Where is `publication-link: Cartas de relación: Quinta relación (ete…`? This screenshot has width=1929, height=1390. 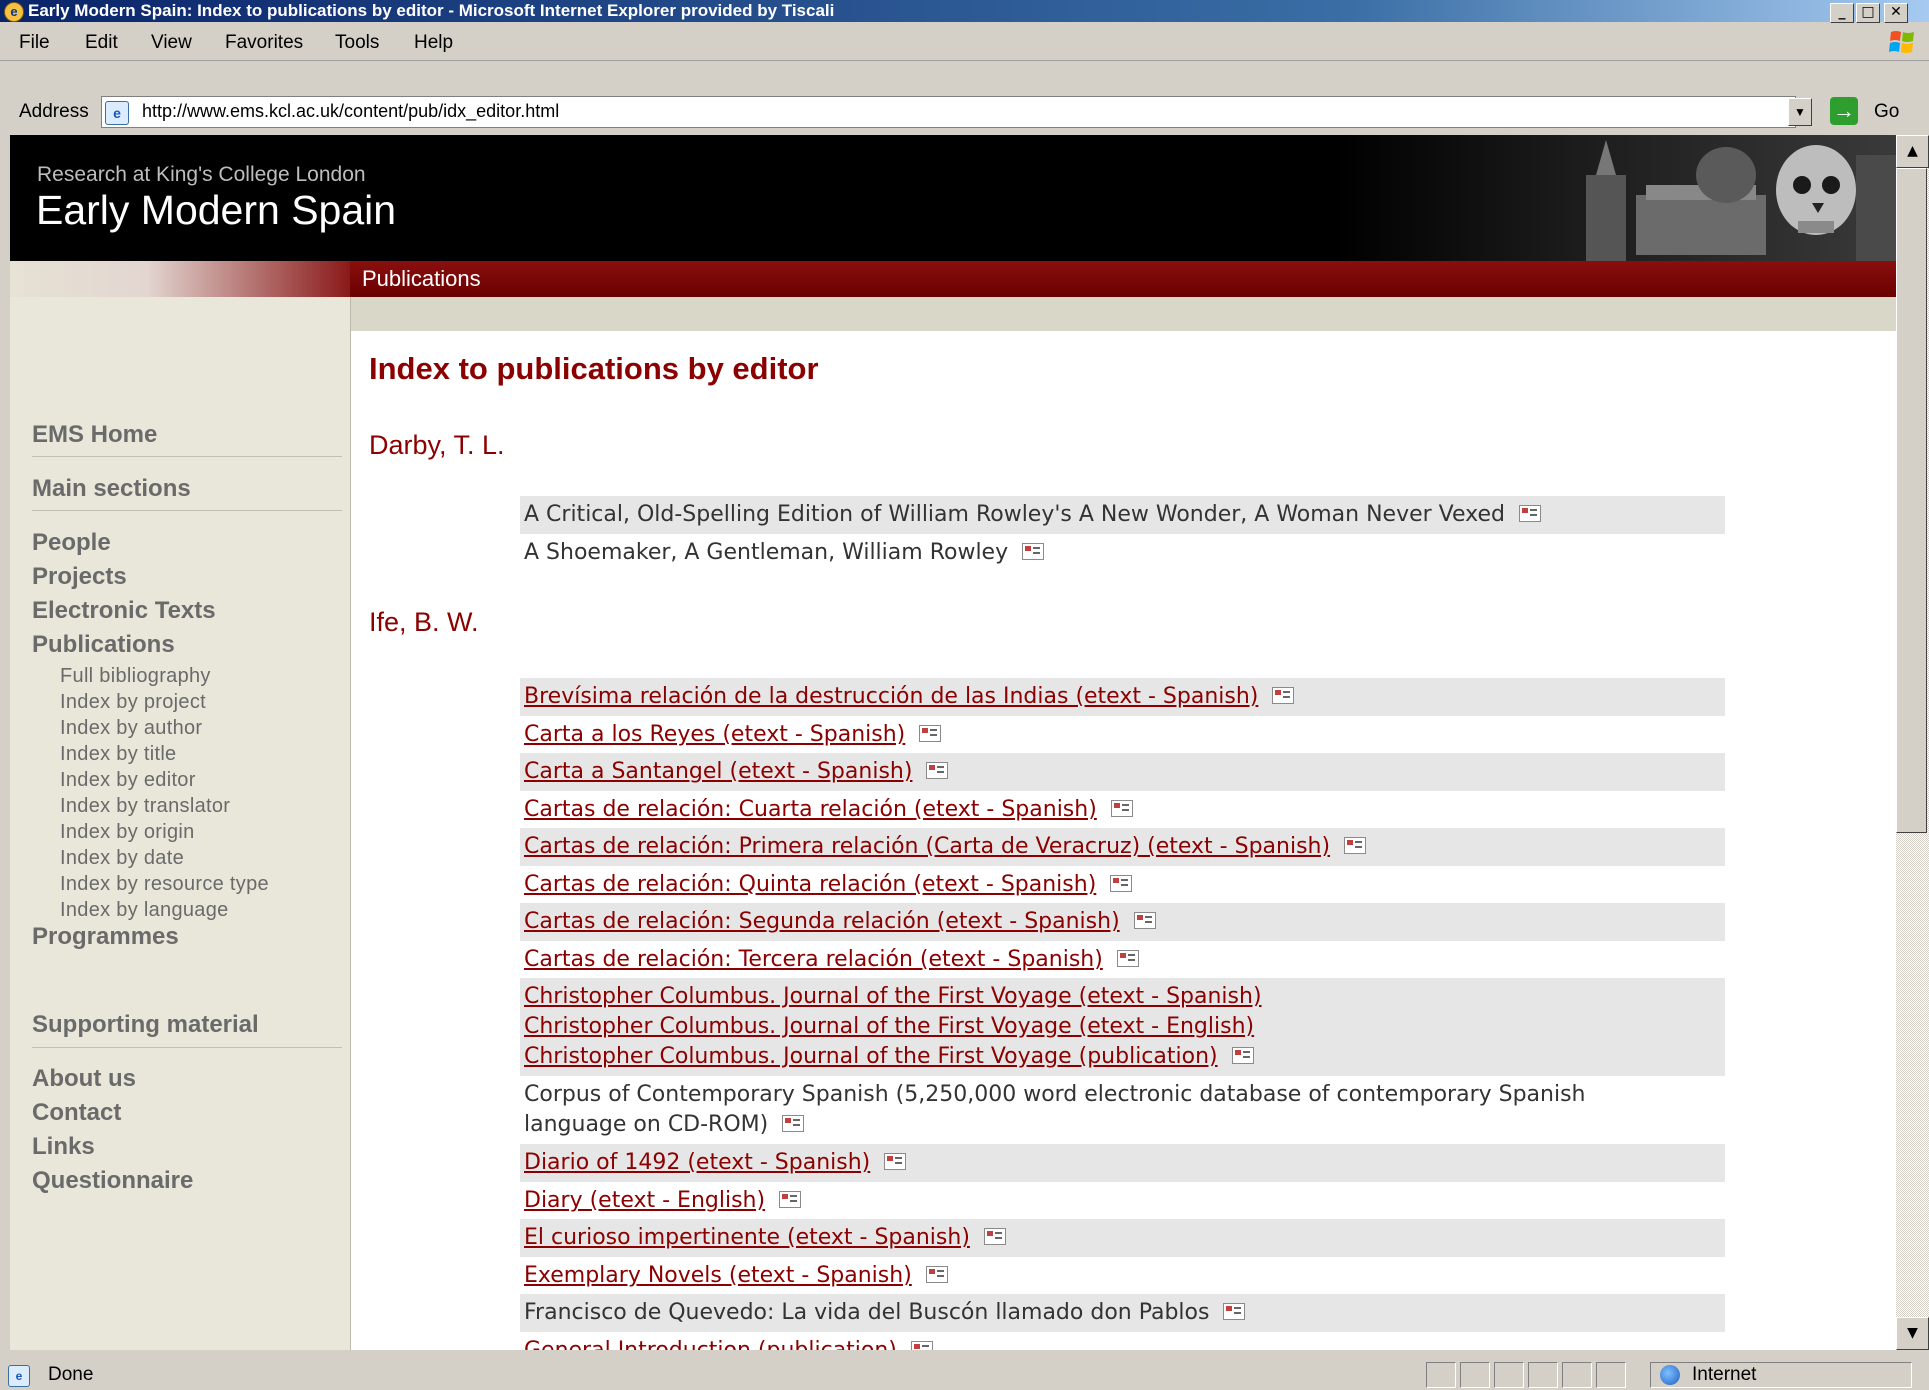
publication-link: Cartas de relación: Quinta relación (ete… is located at coordinates (810, 884).